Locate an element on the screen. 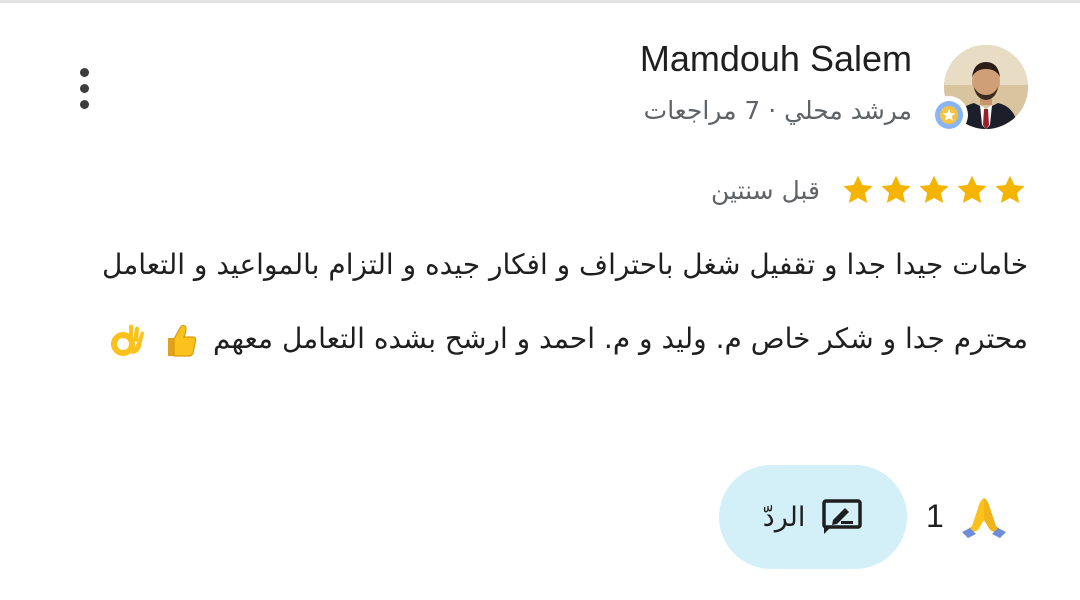 This screenshot has width=1080, height=600. author-meta: مرشد محلي · 7 مراجعات is located at coordinates (777, 110).